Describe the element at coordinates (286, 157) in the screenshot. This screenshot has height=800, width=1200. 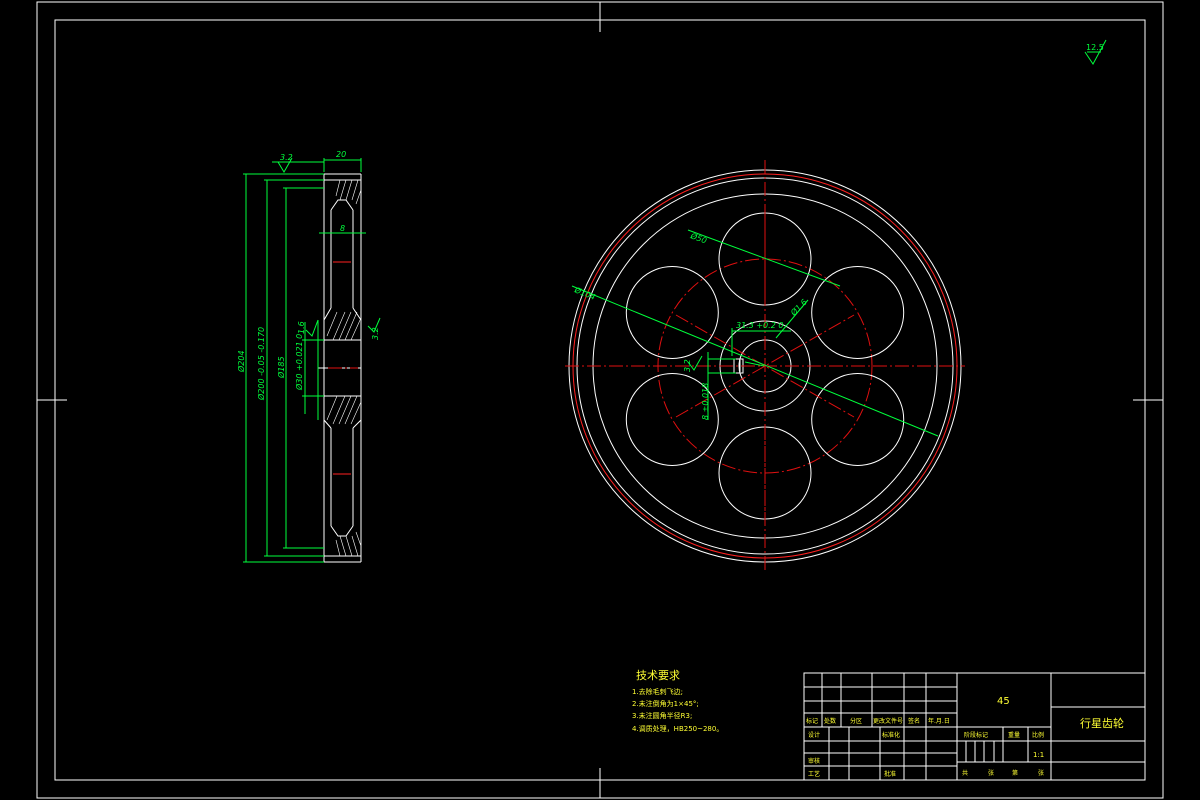
I see `side-roughness: 3.2` at that location.